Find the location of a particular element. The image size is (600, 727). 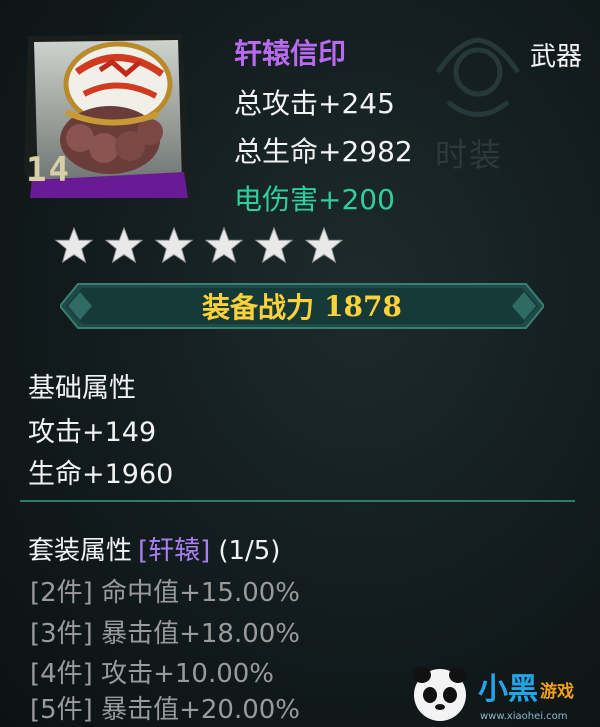

total-hp-stat: 总生命+2982 is located at coordinates (323, 151).